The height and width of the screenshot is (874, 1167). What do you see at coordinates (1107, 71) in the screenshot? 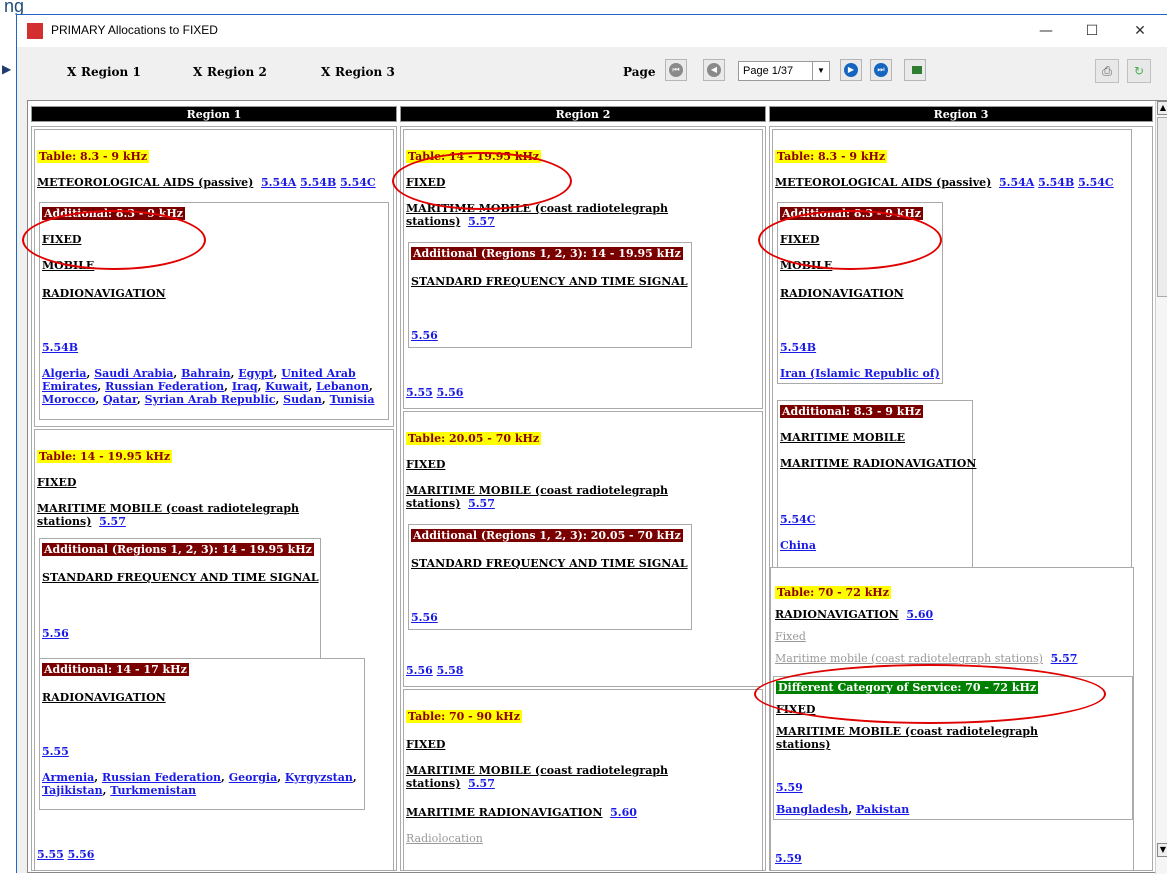
I see `print-button: ⎙` at bounding box center [1107, 71].